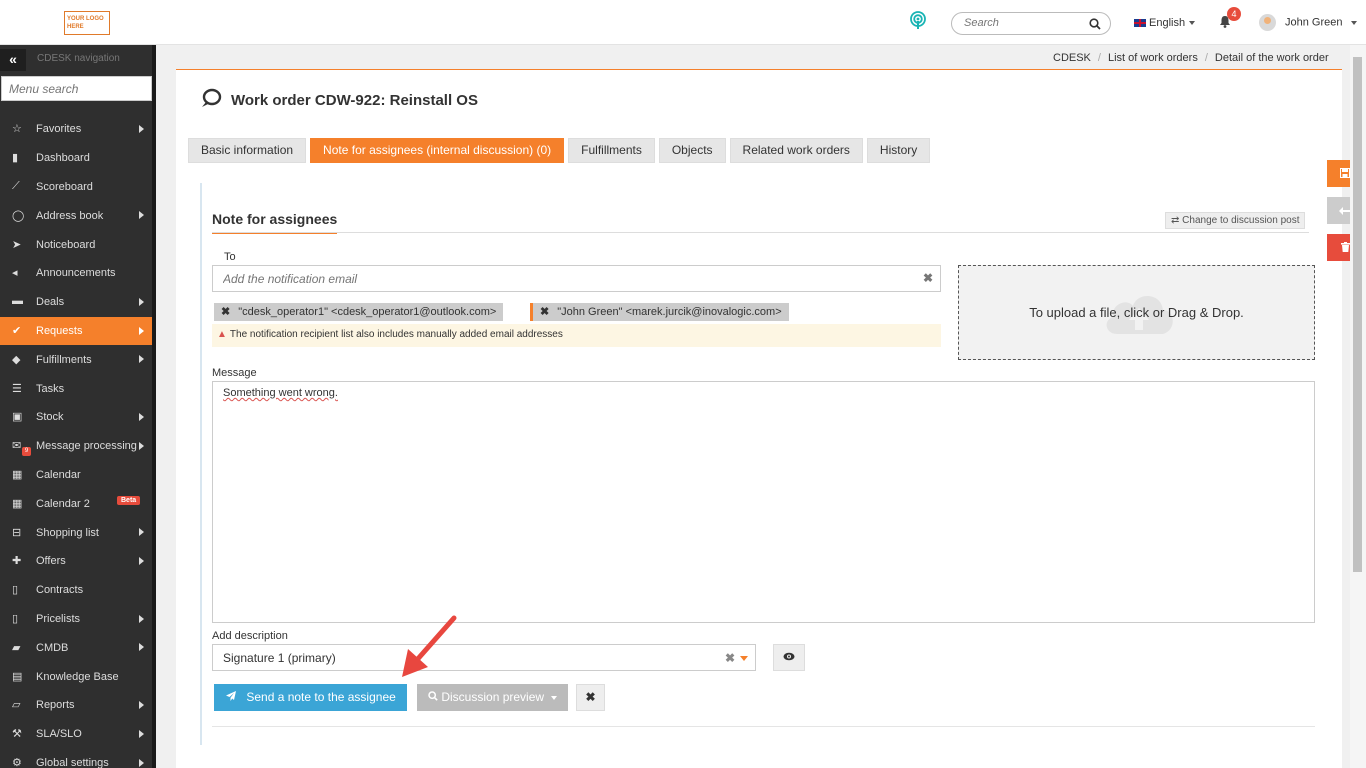 This screenshot has width=1366, height=768. I want to click on speech-bubble-icon, so click(211, 100).